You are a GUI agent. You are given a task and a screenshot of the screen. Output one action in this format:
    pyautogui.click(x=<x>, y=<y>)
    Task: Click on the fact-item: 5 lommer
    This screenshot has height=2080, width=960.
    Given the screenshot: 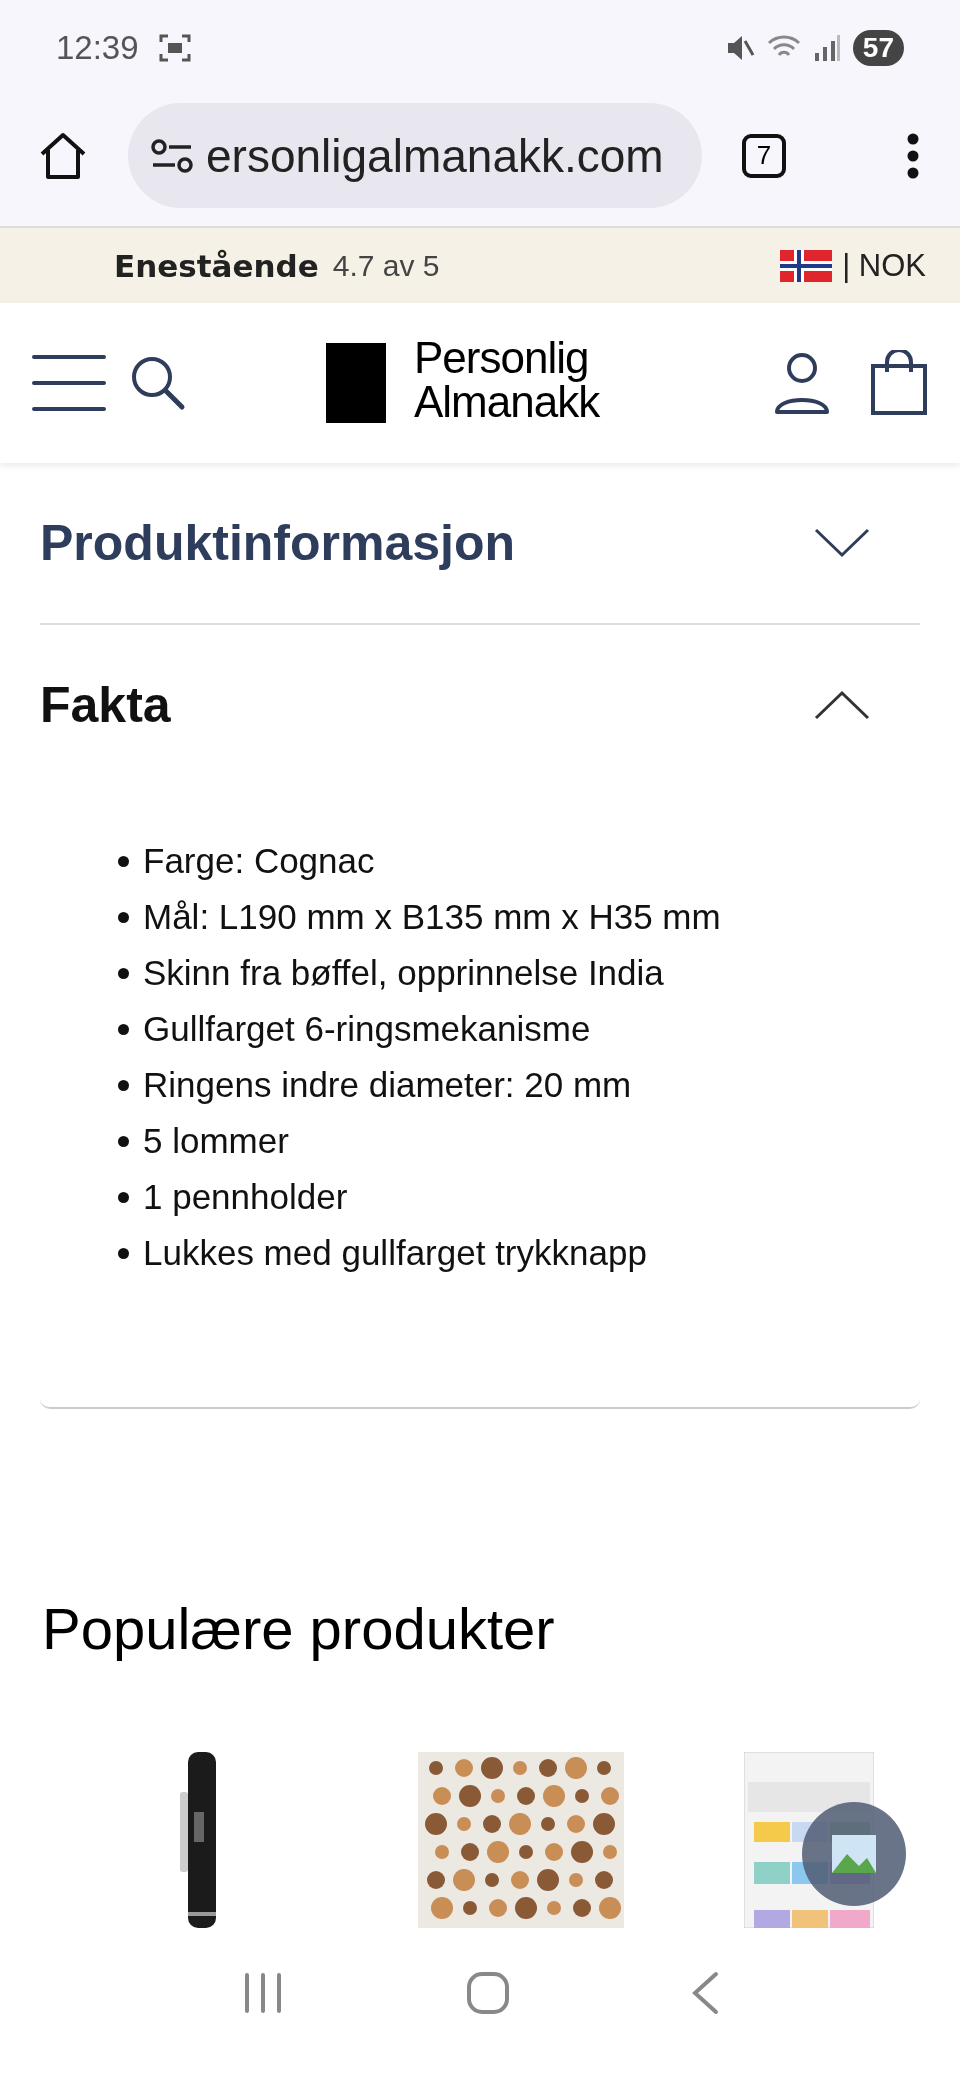 What is the action you would take?
    pyautogui.click(x=216, y=1141)
    